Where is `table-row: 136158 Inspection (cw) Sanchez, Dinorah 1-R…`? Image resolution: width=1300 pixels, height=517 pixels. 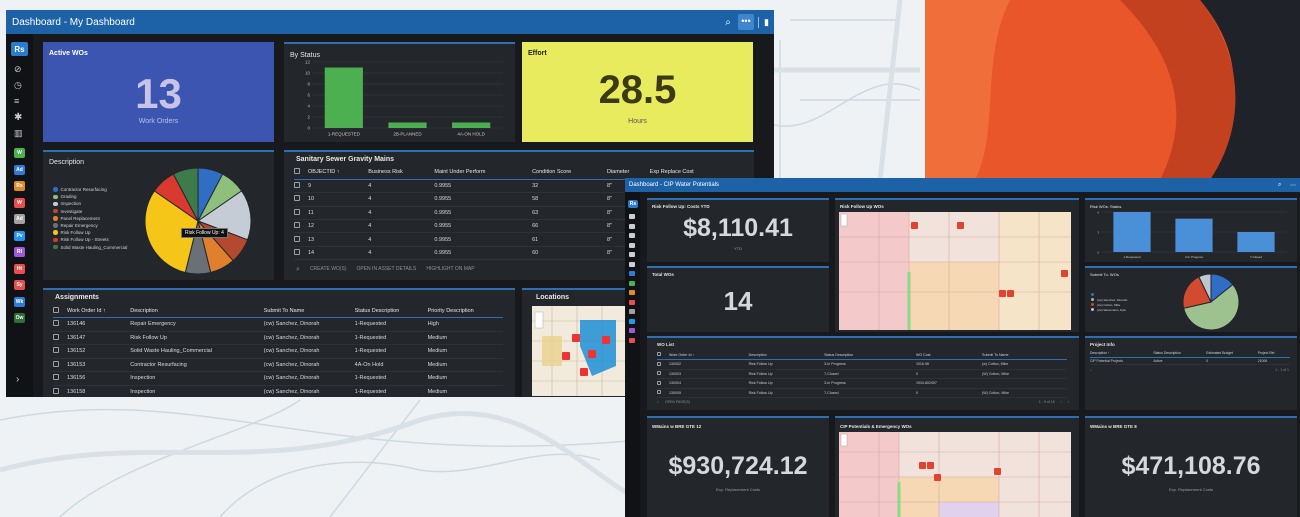
table-row: 136158 Inspection (cw) Sanchez, Dinorah 1-R… is located at coordinates (278, 391).